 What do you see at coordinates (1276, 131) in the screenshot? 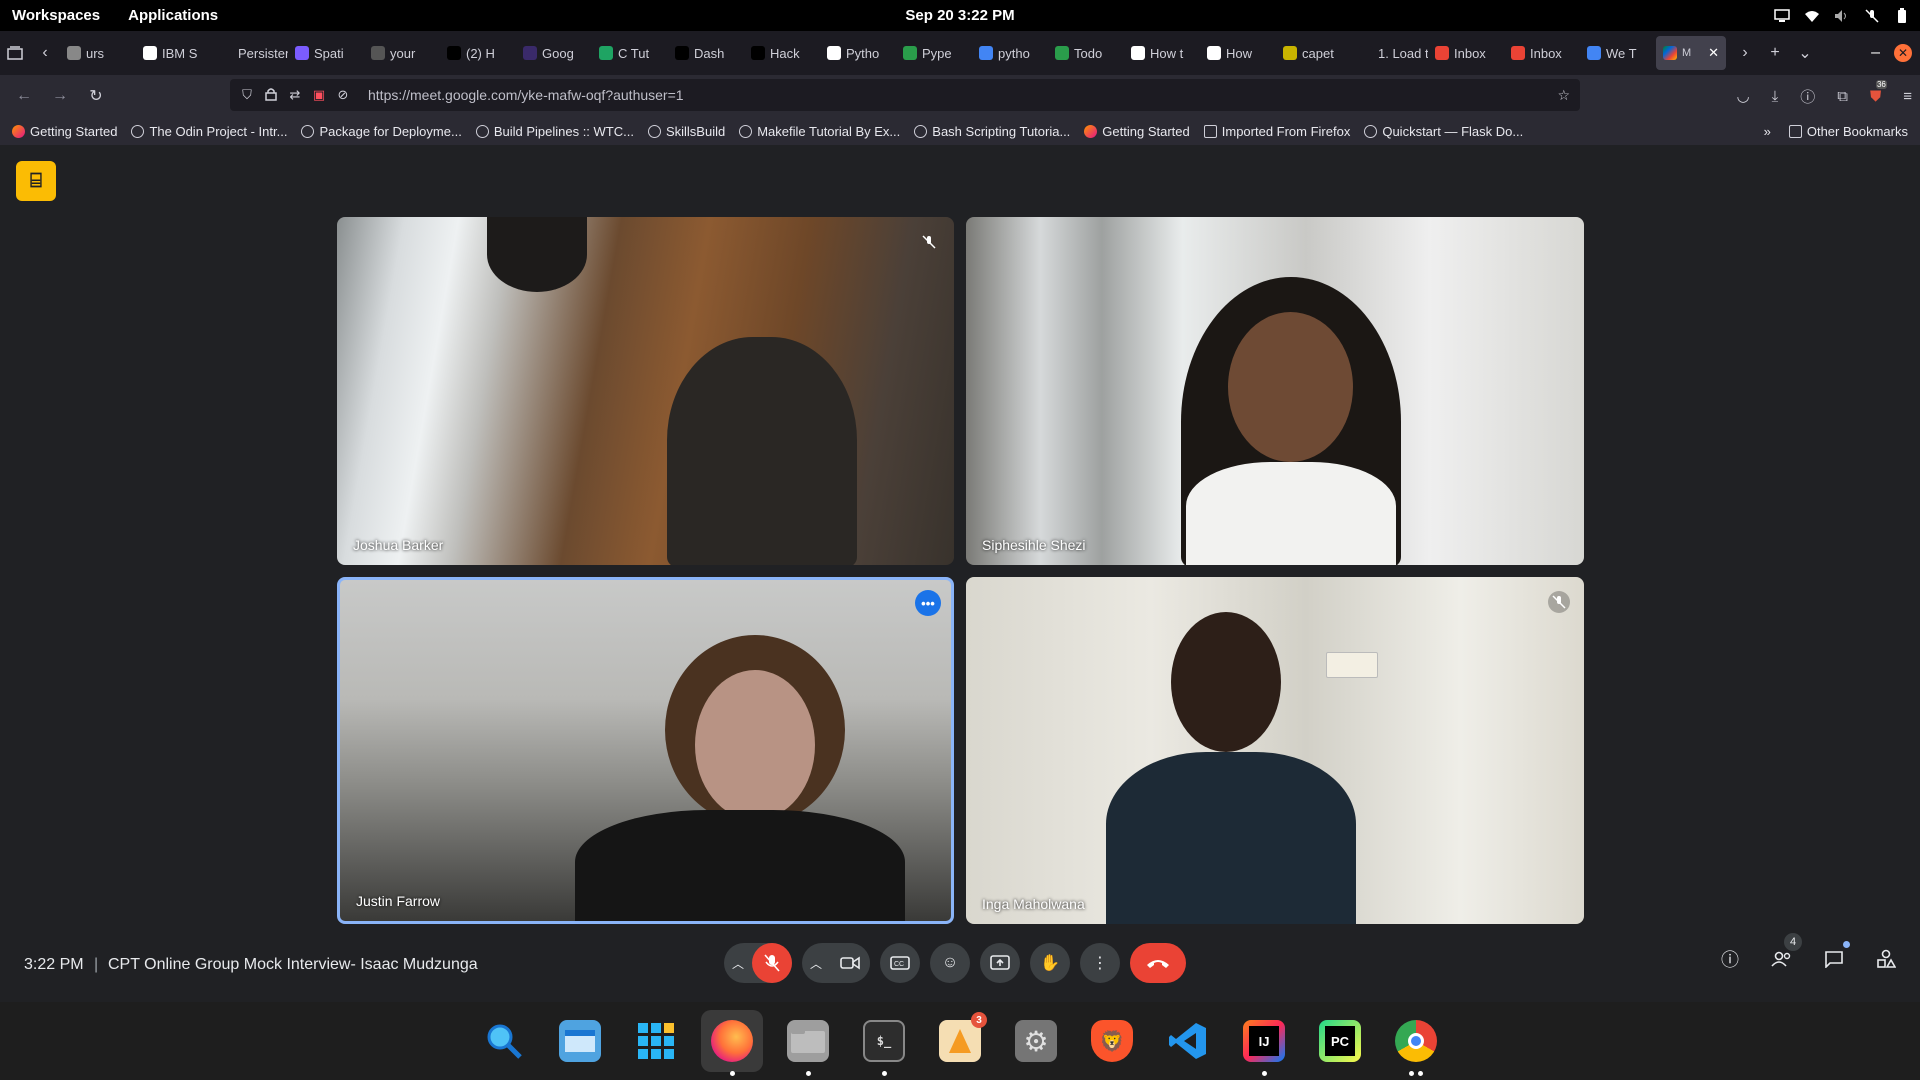
I see `bookmark-item: Imported From Firefox` at bounding box center [1276, 131].